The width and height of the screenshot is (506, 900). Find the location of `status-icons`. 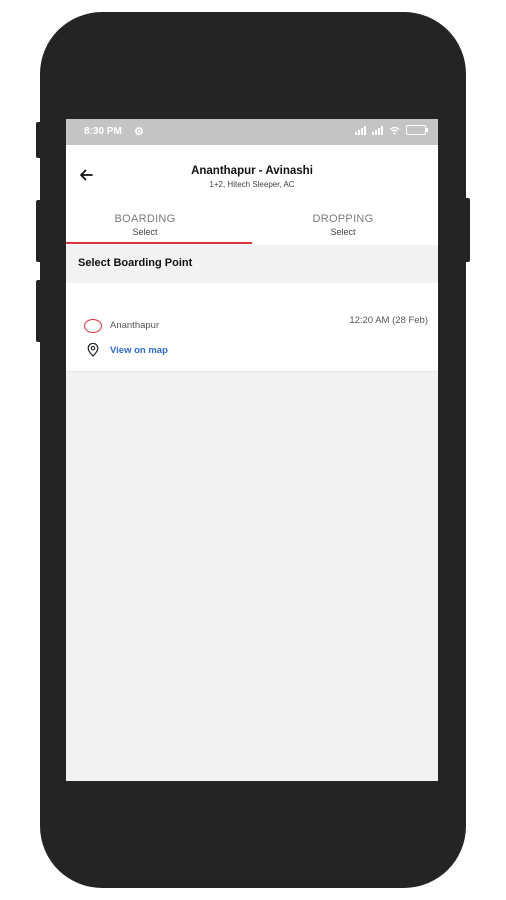

status-icons is located at coordinates (391, 130).